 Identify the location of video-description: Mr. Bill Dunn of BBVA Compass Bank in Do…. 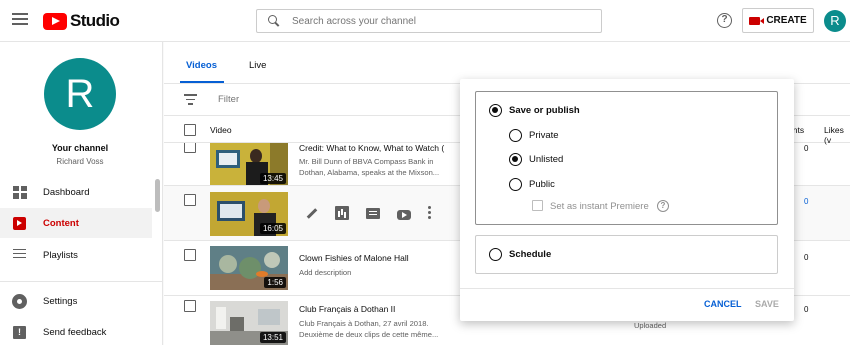
(369, 167).